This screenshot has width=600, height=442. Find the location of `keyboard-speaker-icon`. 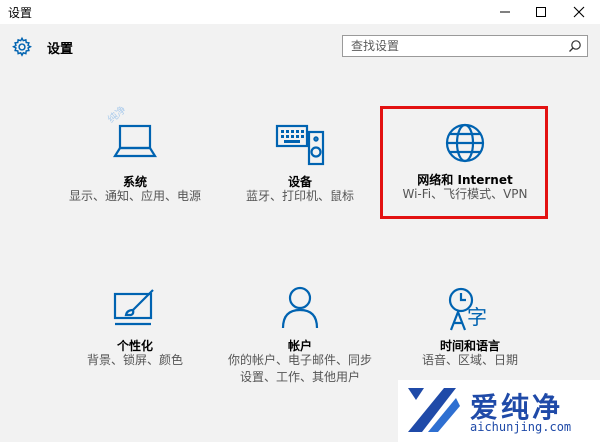

keyboard-speaker-icon is located at coordinates (300, 145).